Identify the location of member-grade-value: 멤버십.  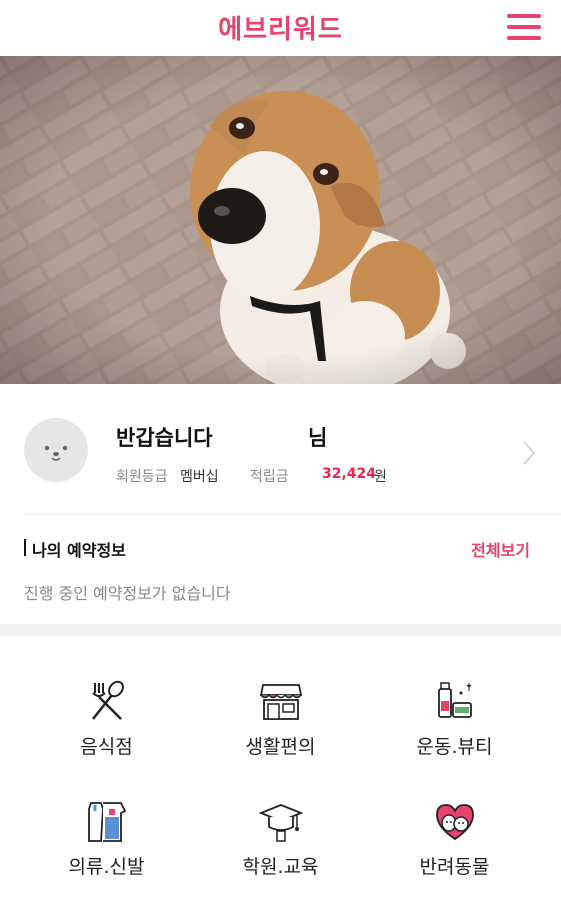
(199, 477).